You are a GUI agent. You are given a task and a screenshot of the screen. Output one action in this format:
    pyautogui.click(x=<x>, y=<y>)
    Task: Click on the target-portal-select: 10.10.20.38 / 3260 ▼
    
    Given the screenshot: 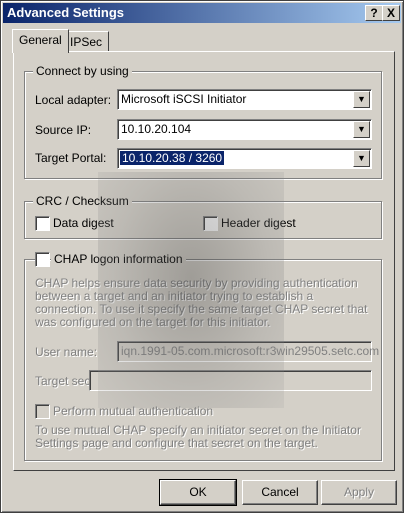 What is the action you would take?
    pyautogui.click(x=244, y=158)
    